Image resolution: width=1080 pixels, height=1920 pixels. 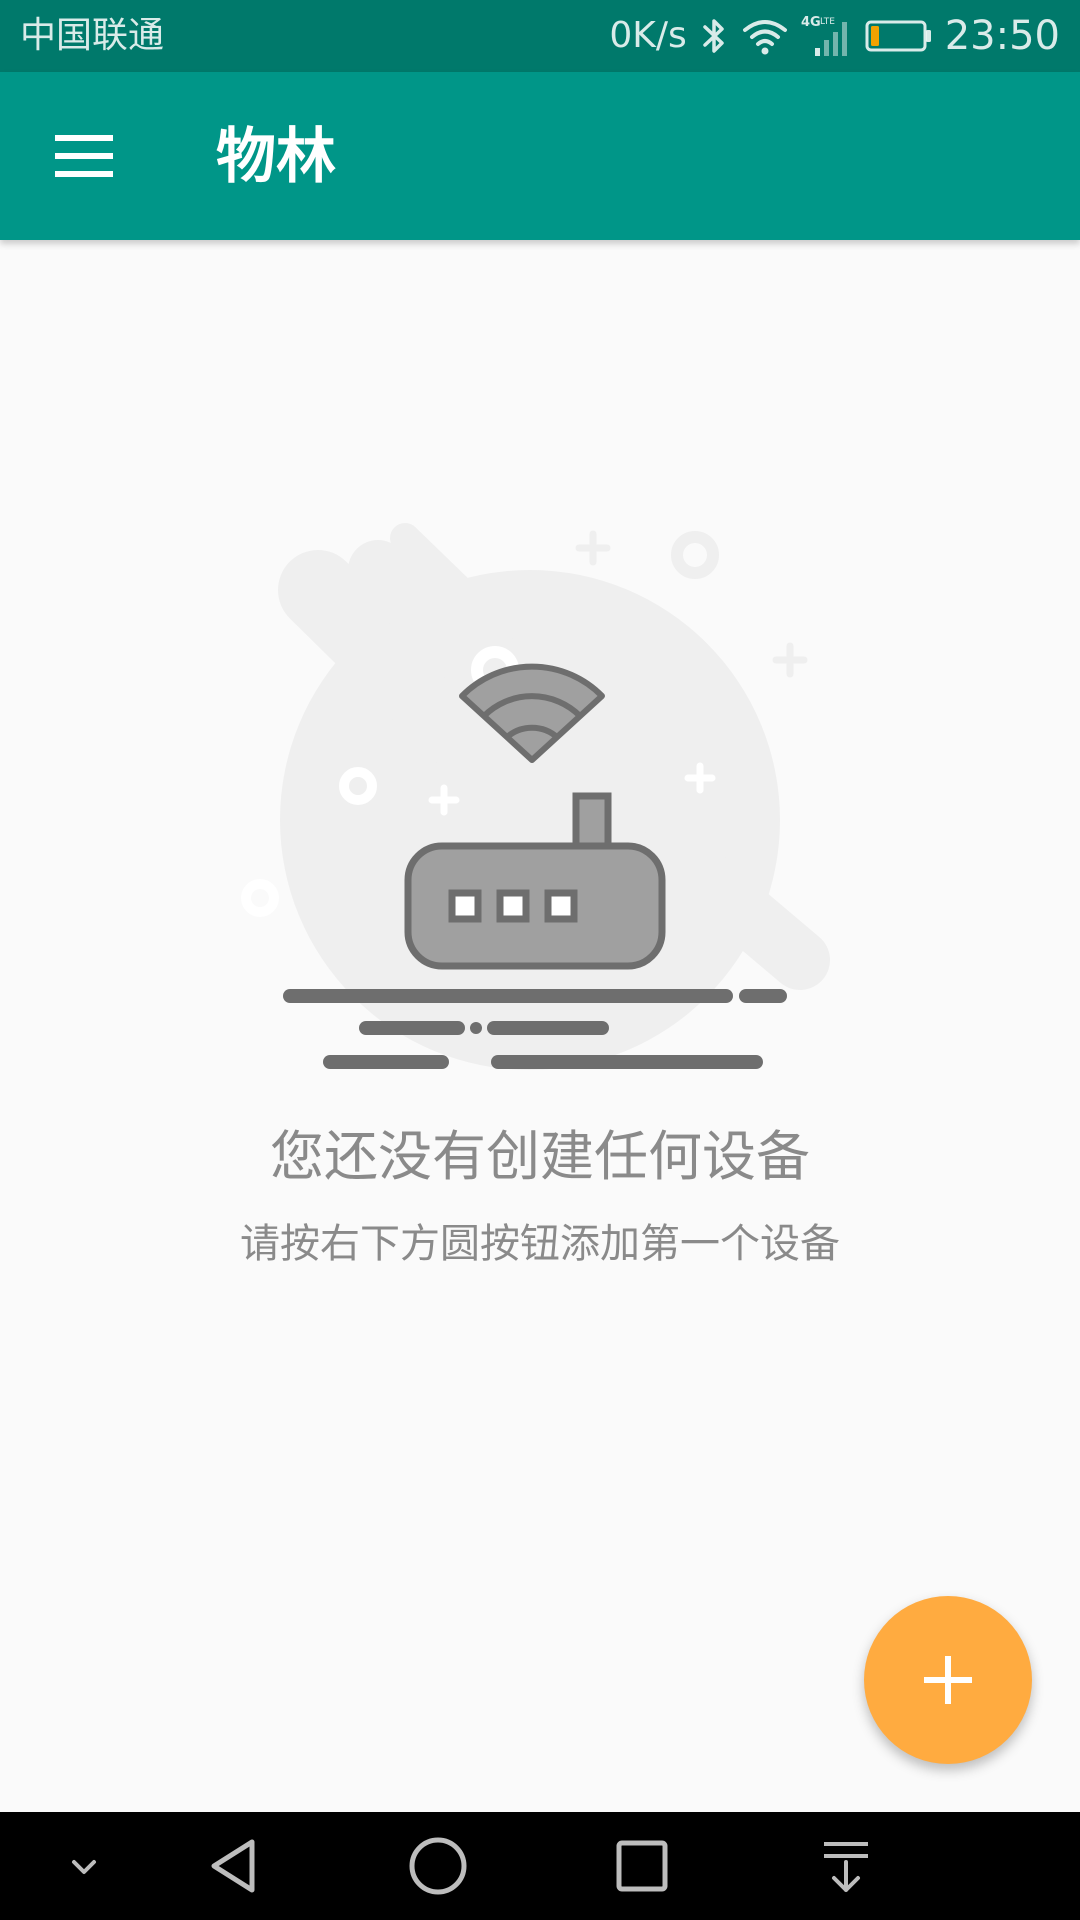 I want to click on back-icon, so click(x=233, y=1866).